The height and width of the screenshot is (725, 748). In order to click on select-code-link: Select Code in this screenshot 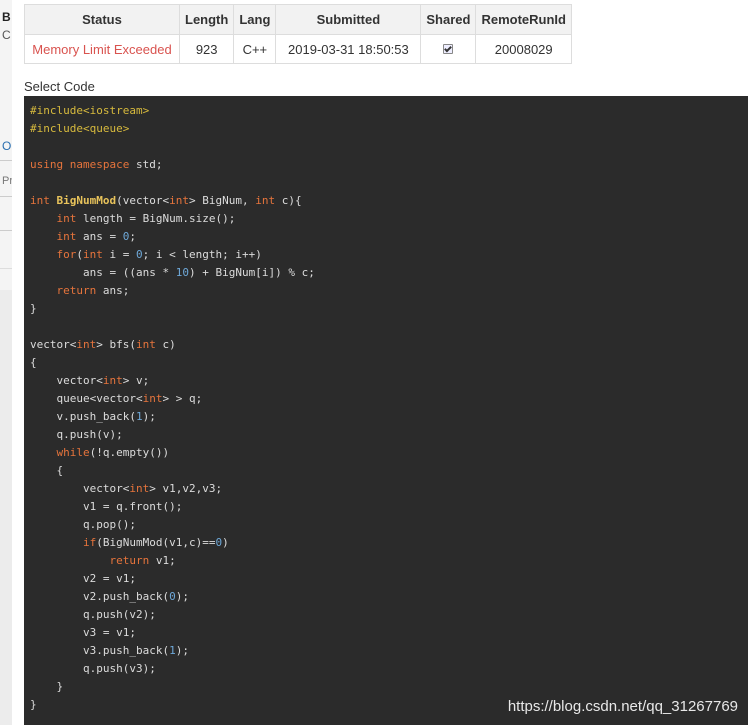, I will do `click(59, 86)`.